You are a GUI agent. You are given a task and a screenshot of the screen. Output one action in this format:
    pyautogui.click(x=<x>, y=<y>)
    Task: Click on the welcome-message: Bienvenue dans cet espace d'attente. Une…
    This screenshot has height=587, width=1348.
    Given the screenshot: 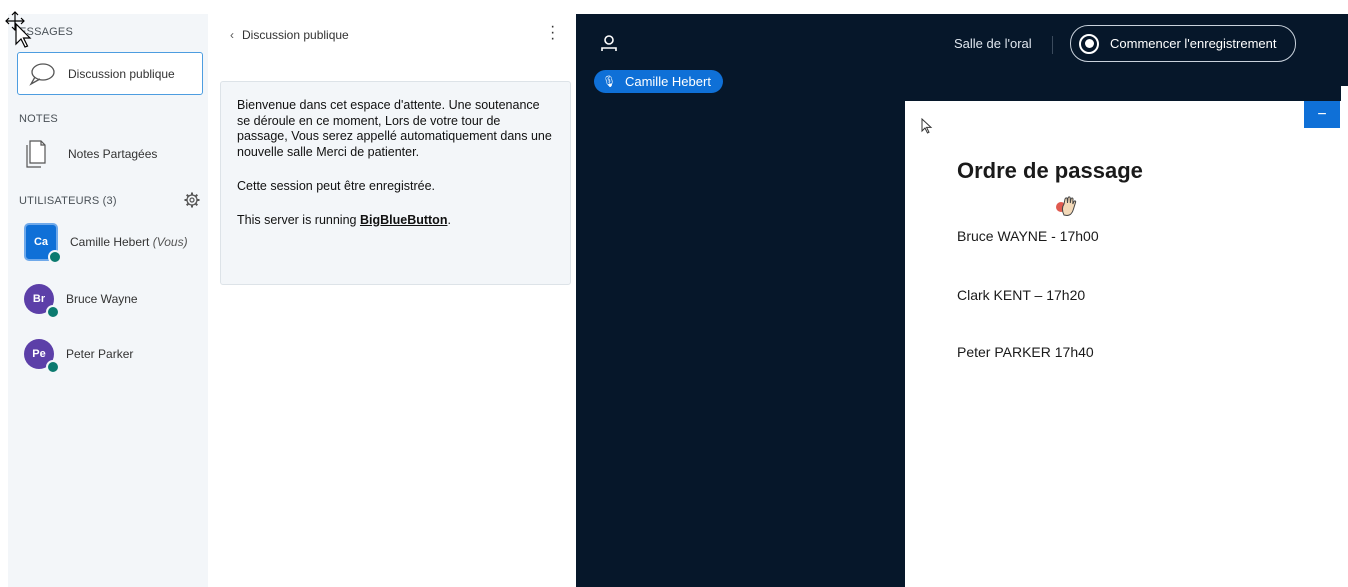 What is the action you would take?
    pyautogui.click(x=395, y=183)
    